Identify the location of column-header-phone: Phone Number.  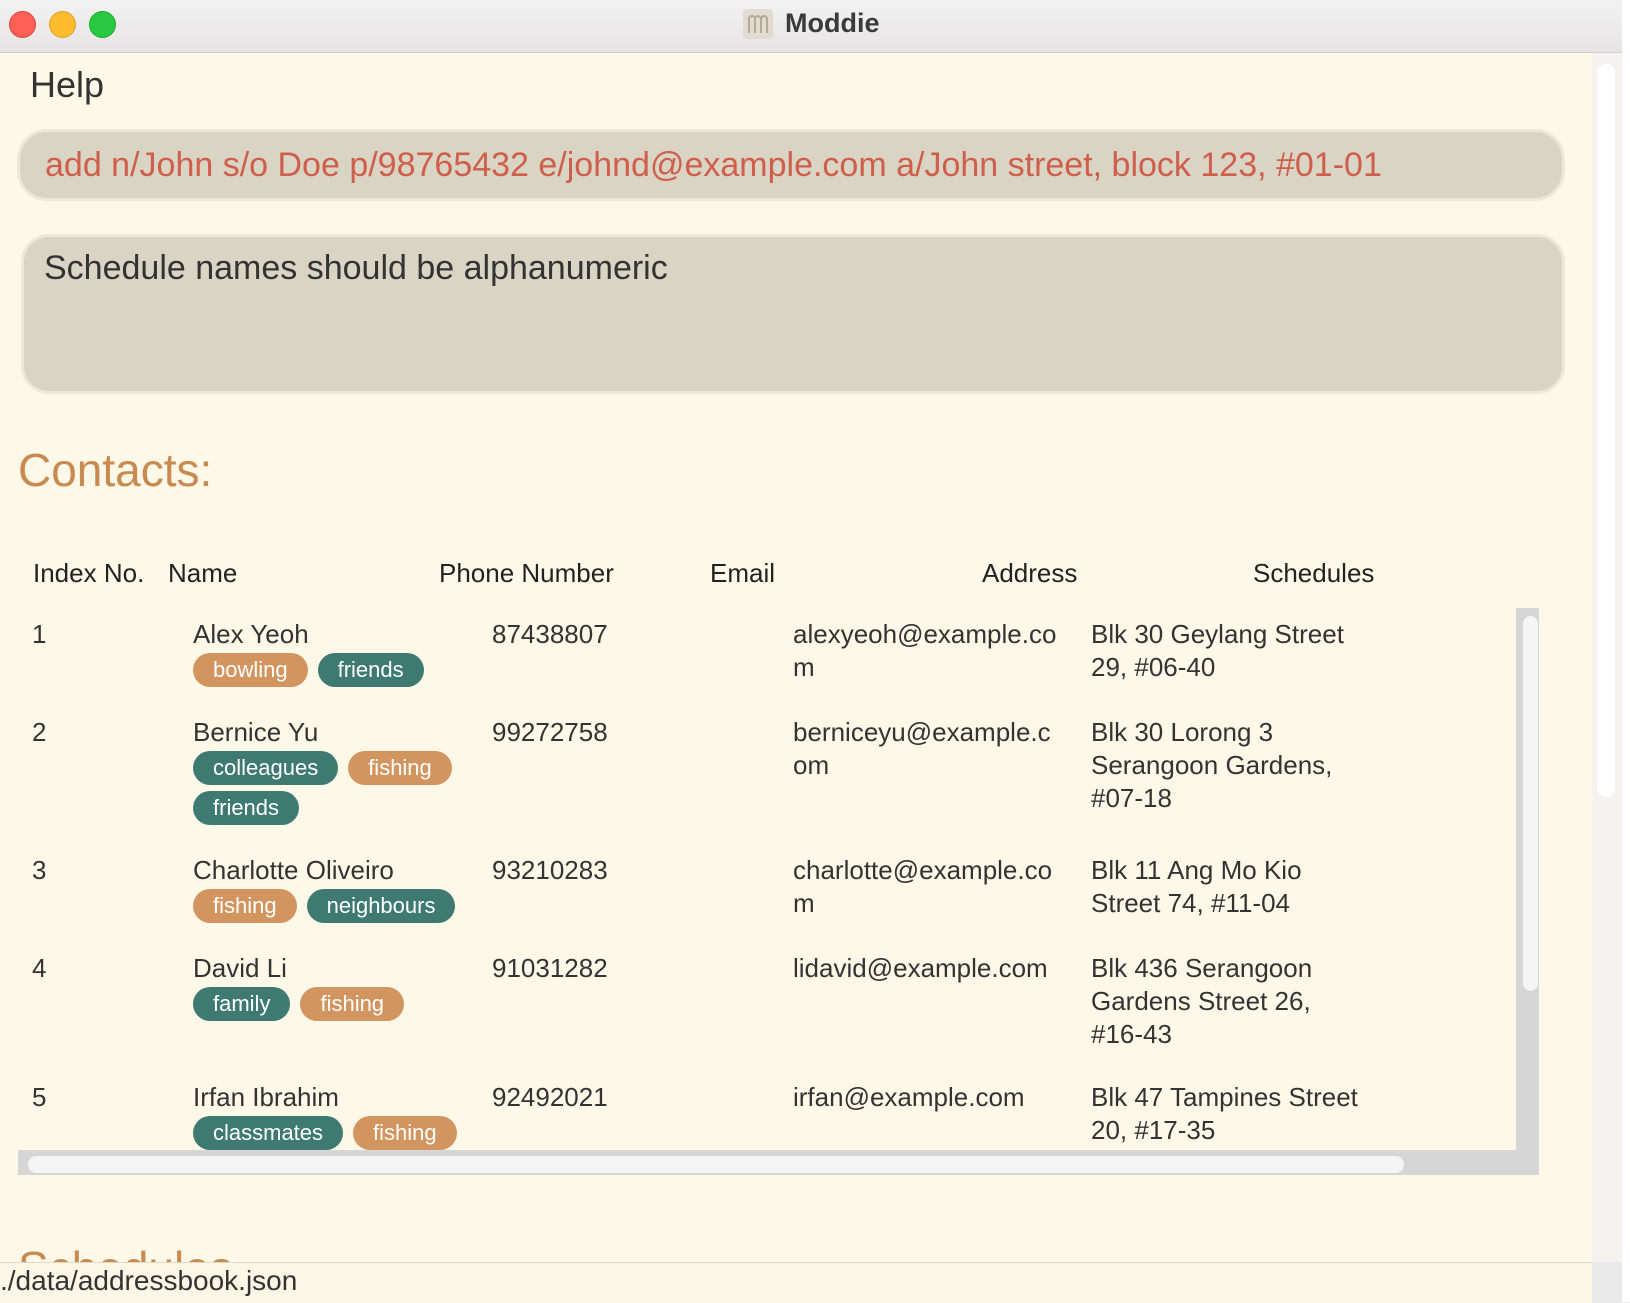
(526, 573).